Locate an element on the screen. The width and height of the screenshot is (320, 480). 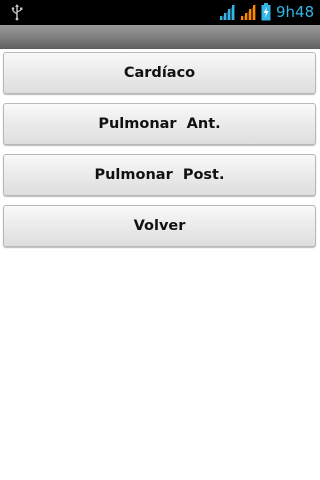
status-clock: 9h48 is located at coordinates (295, 12).